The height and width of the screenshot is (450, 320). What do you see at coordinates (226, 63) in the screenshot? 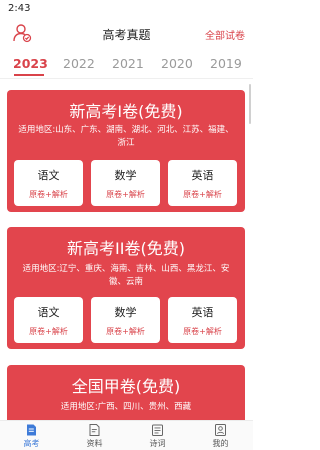
I see `year-tab-2019: 2019` at bounding box center [226, 63].